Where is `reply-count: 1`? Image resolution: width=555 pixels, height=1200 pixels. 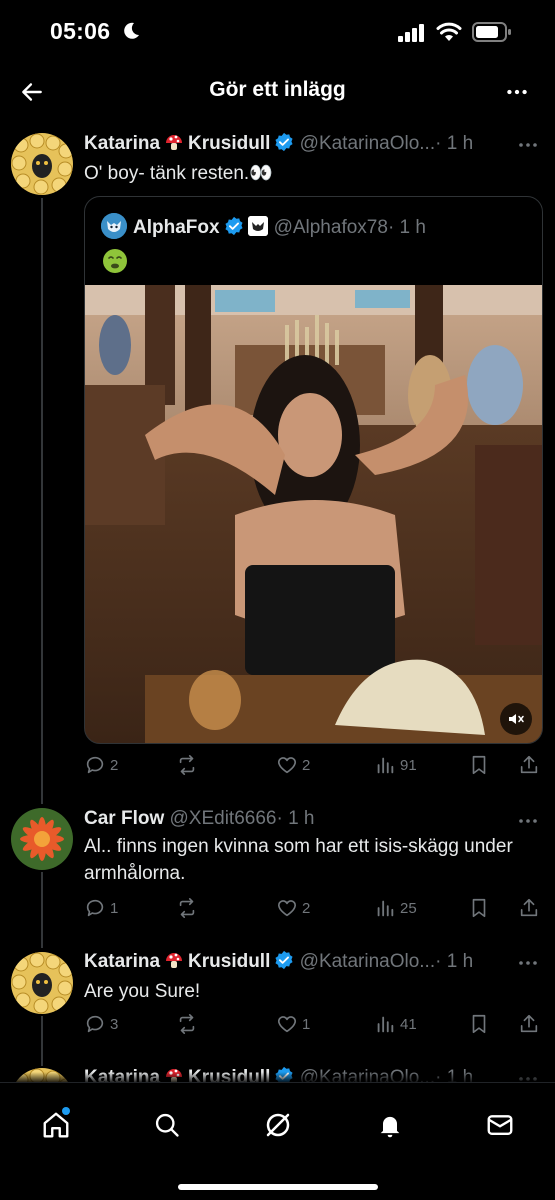
reply-count: 1 is located at coordinates (114, 908).